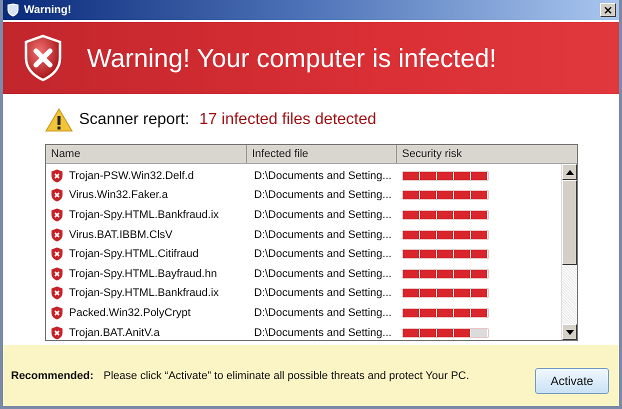 This screenshot has width=622, height=409. What do you see at coordinates (59, 120) in the screenshot?
I see `warning-icon` at bounding box center [59, 120].